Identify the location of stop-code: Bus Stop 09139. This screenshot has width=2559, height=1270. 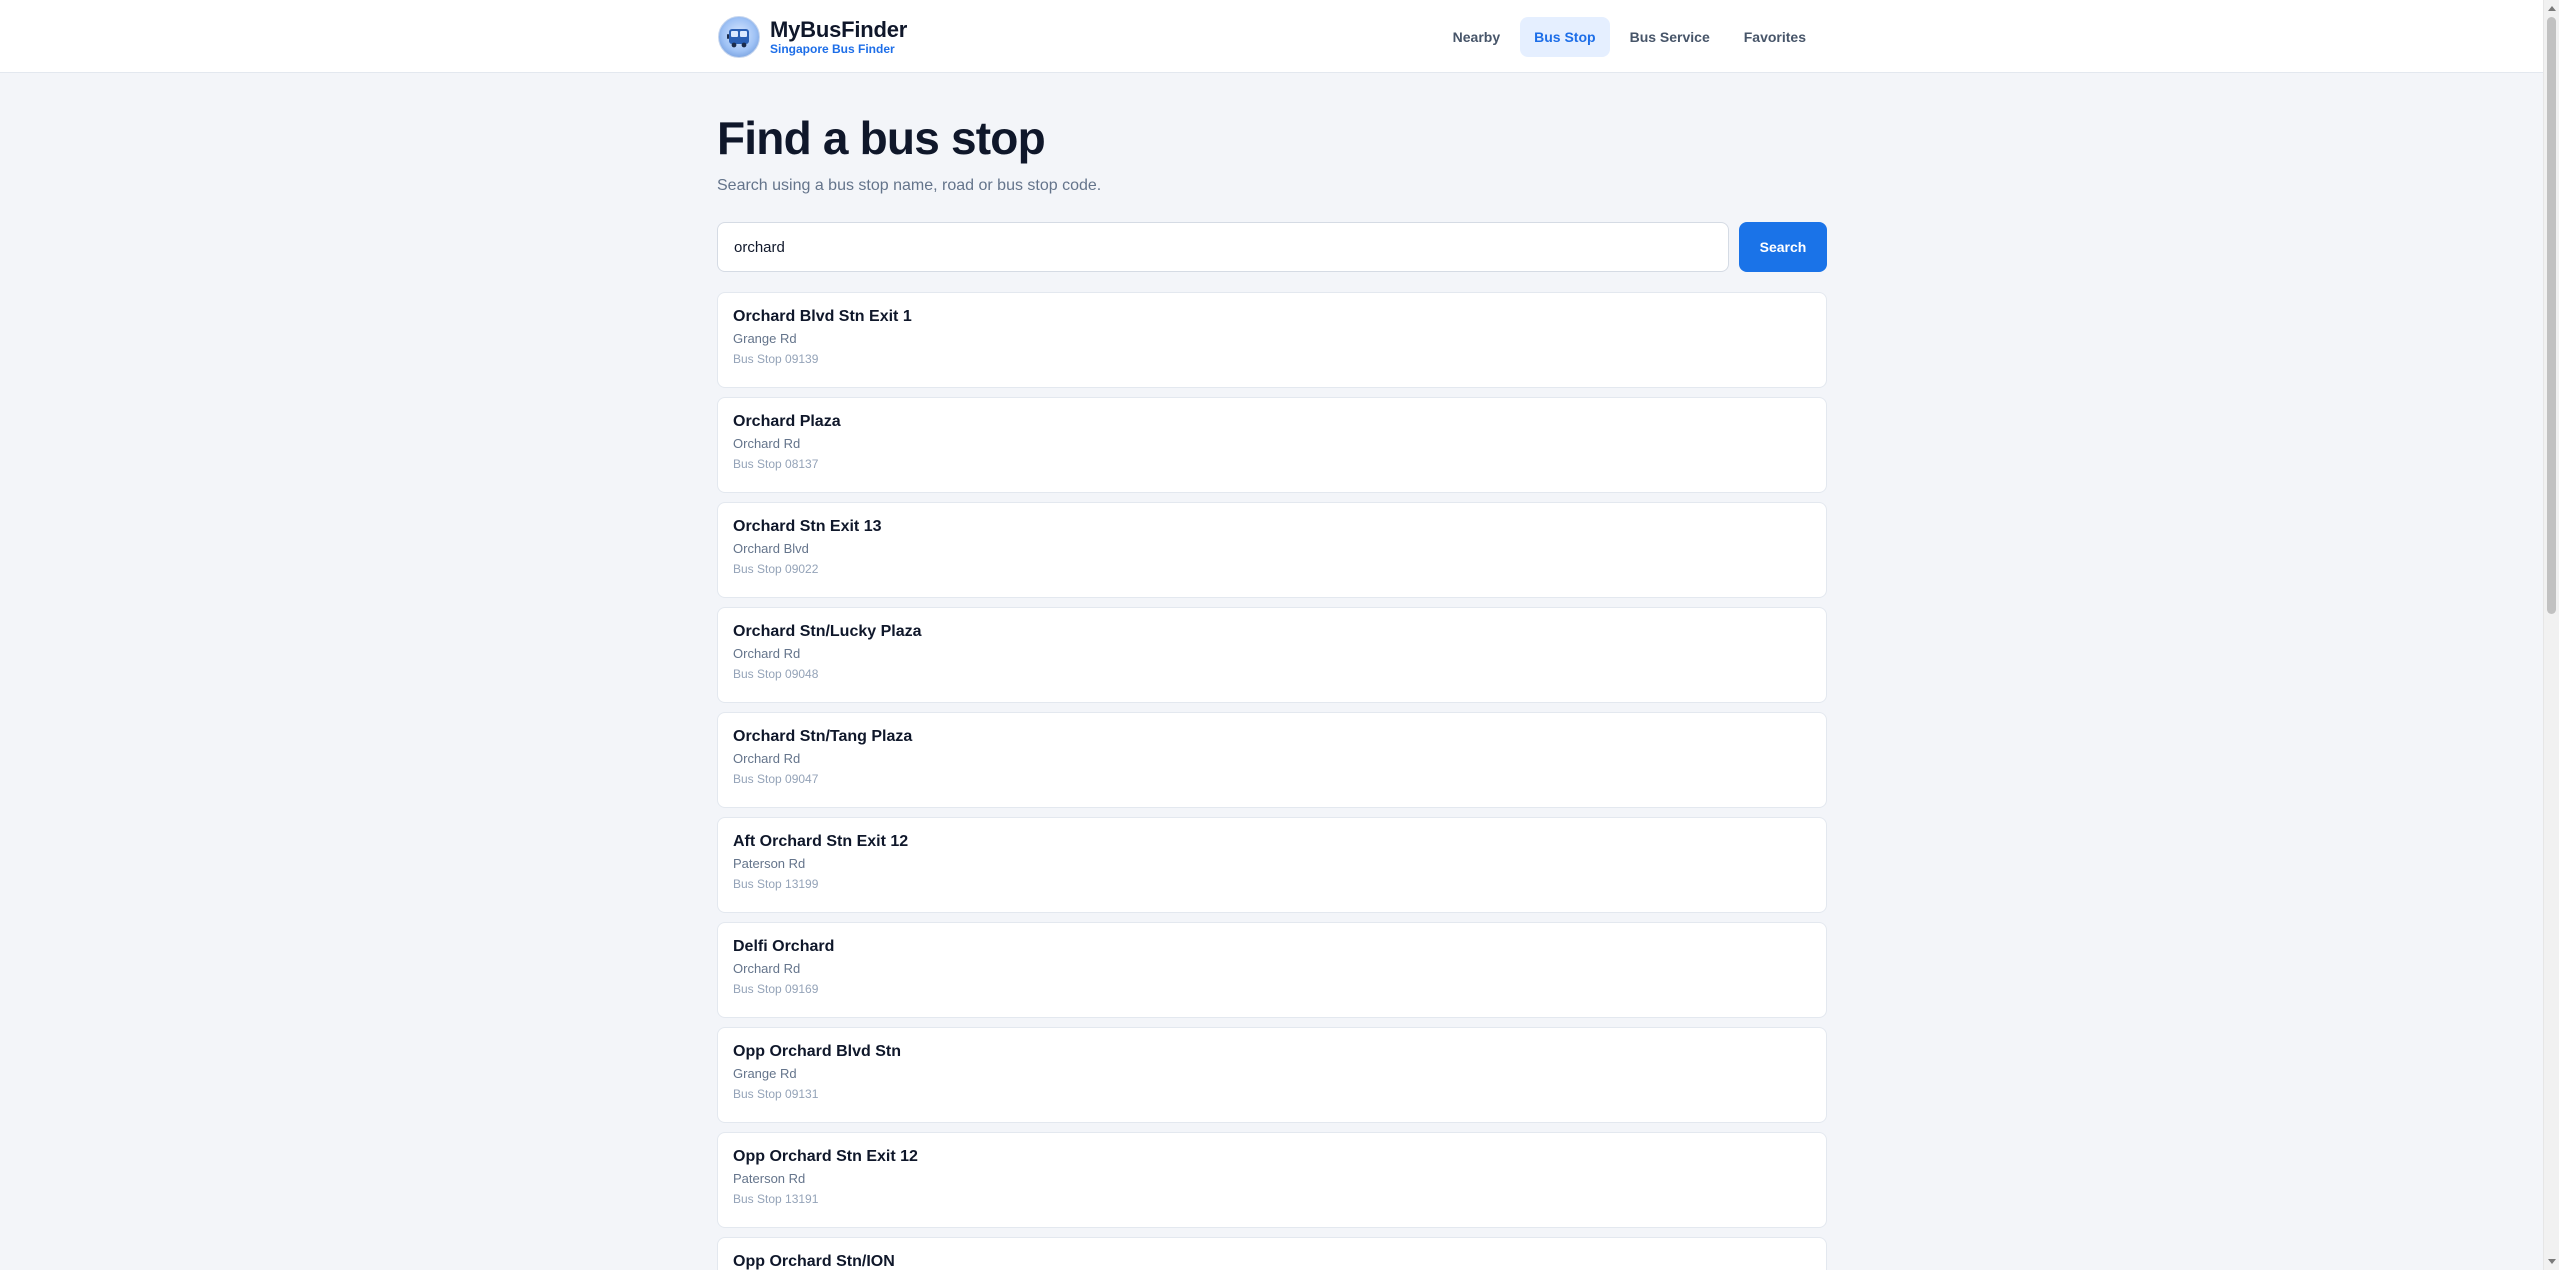
(776, 359).